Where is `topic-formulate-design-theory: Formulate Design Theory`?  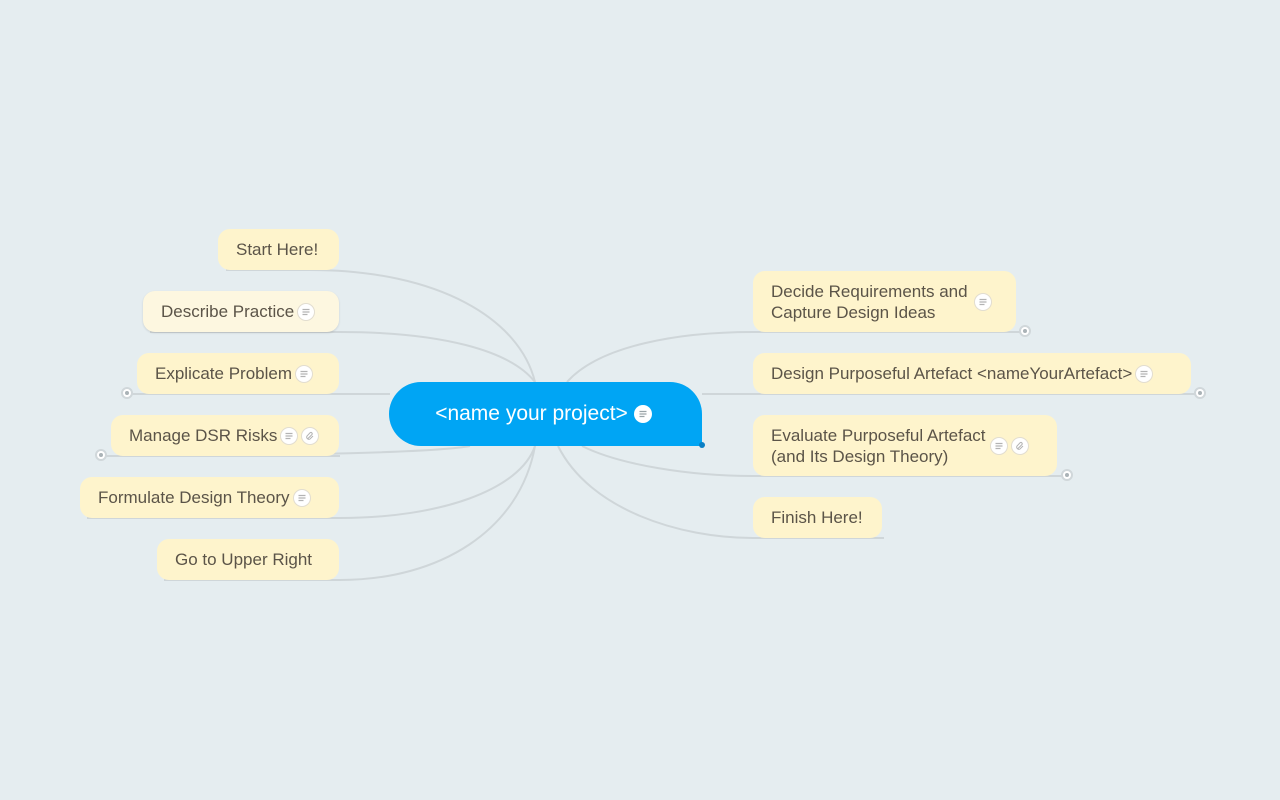 topic-formulate-design-theory: Formulate Design Theory is located at coordinates (209, 497).